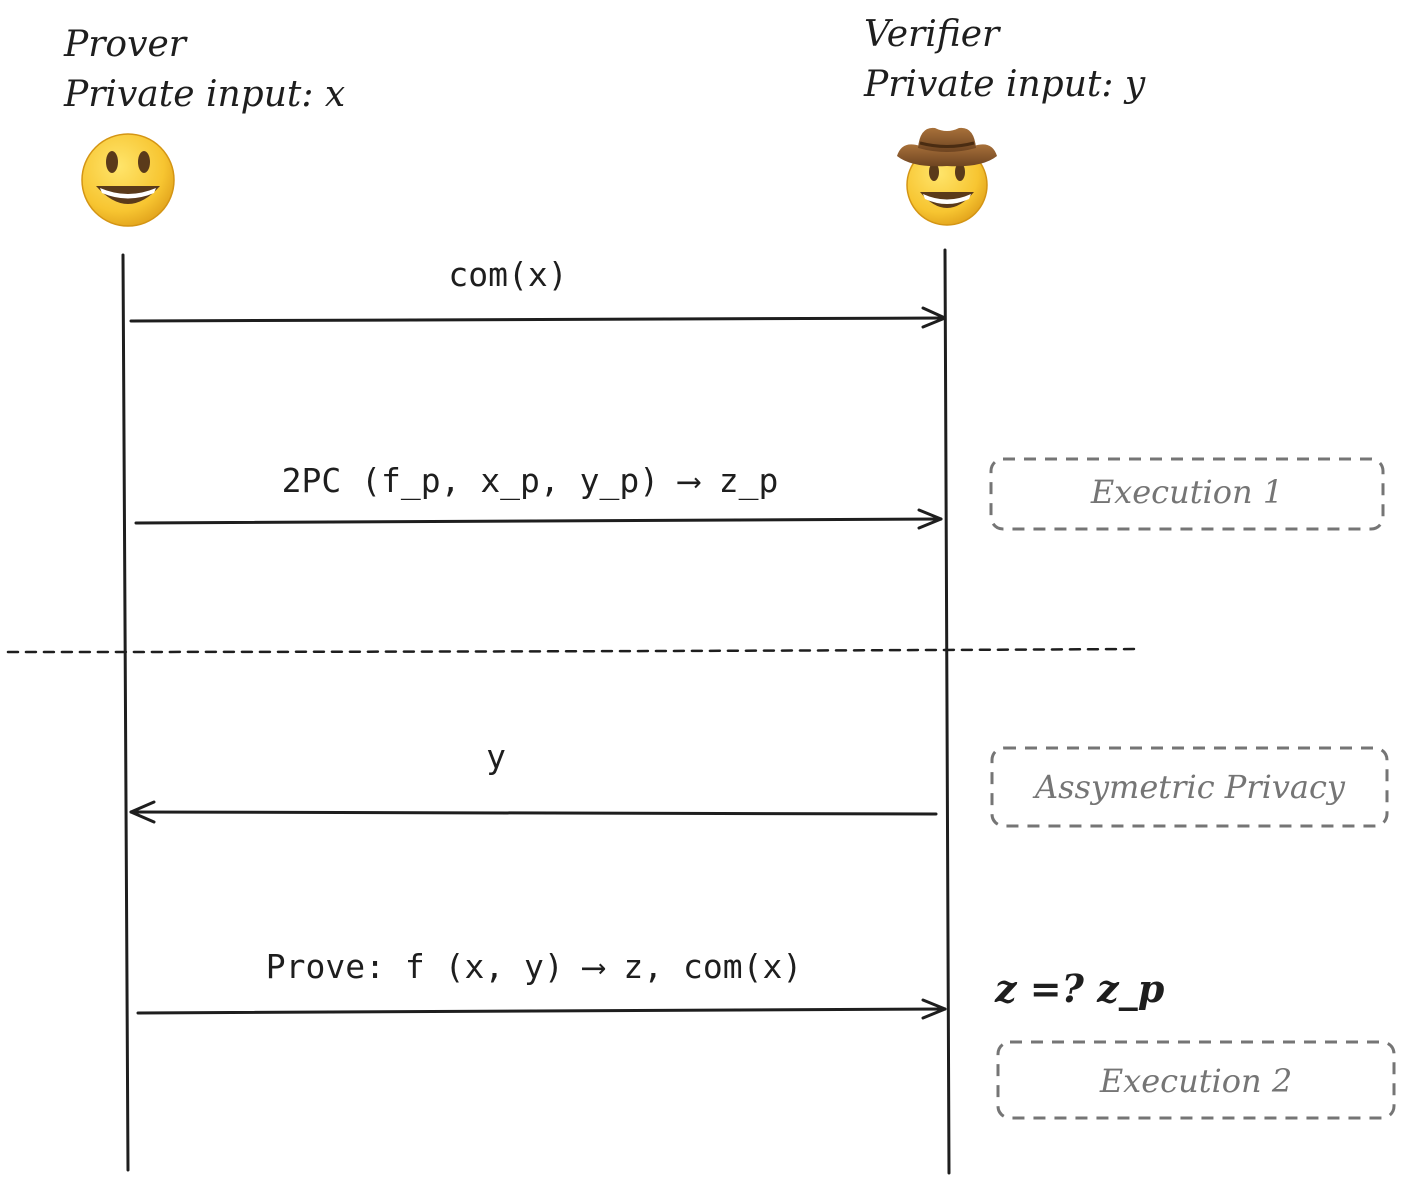 This screenshot has width=1403, height=1185. I want to click on execution-2-label: Execution 2, so click(1195, 1081).